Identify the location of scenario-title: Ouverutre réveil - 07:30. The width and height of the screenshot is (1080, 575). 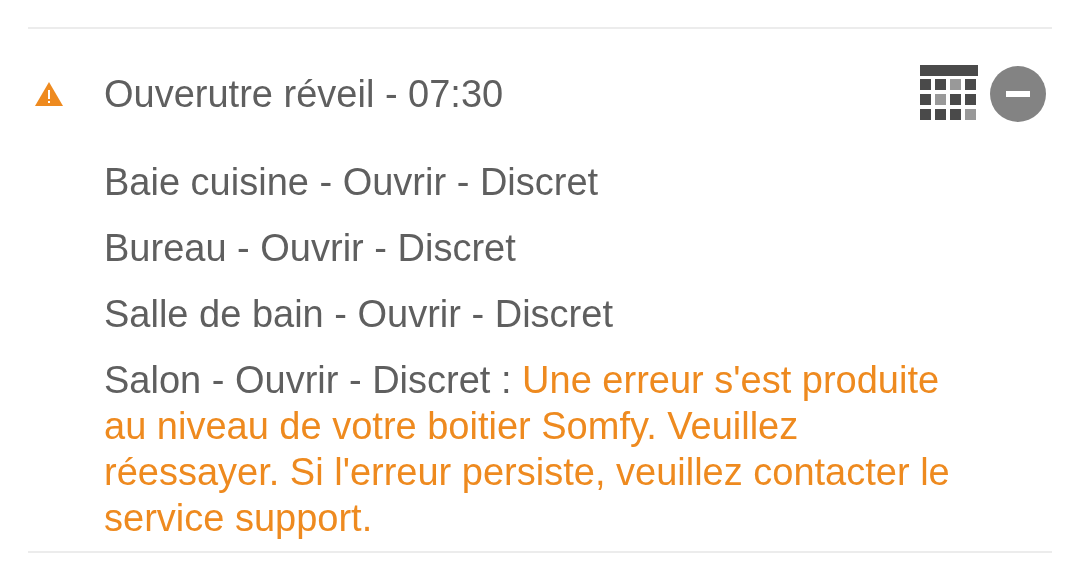
(304, 94).